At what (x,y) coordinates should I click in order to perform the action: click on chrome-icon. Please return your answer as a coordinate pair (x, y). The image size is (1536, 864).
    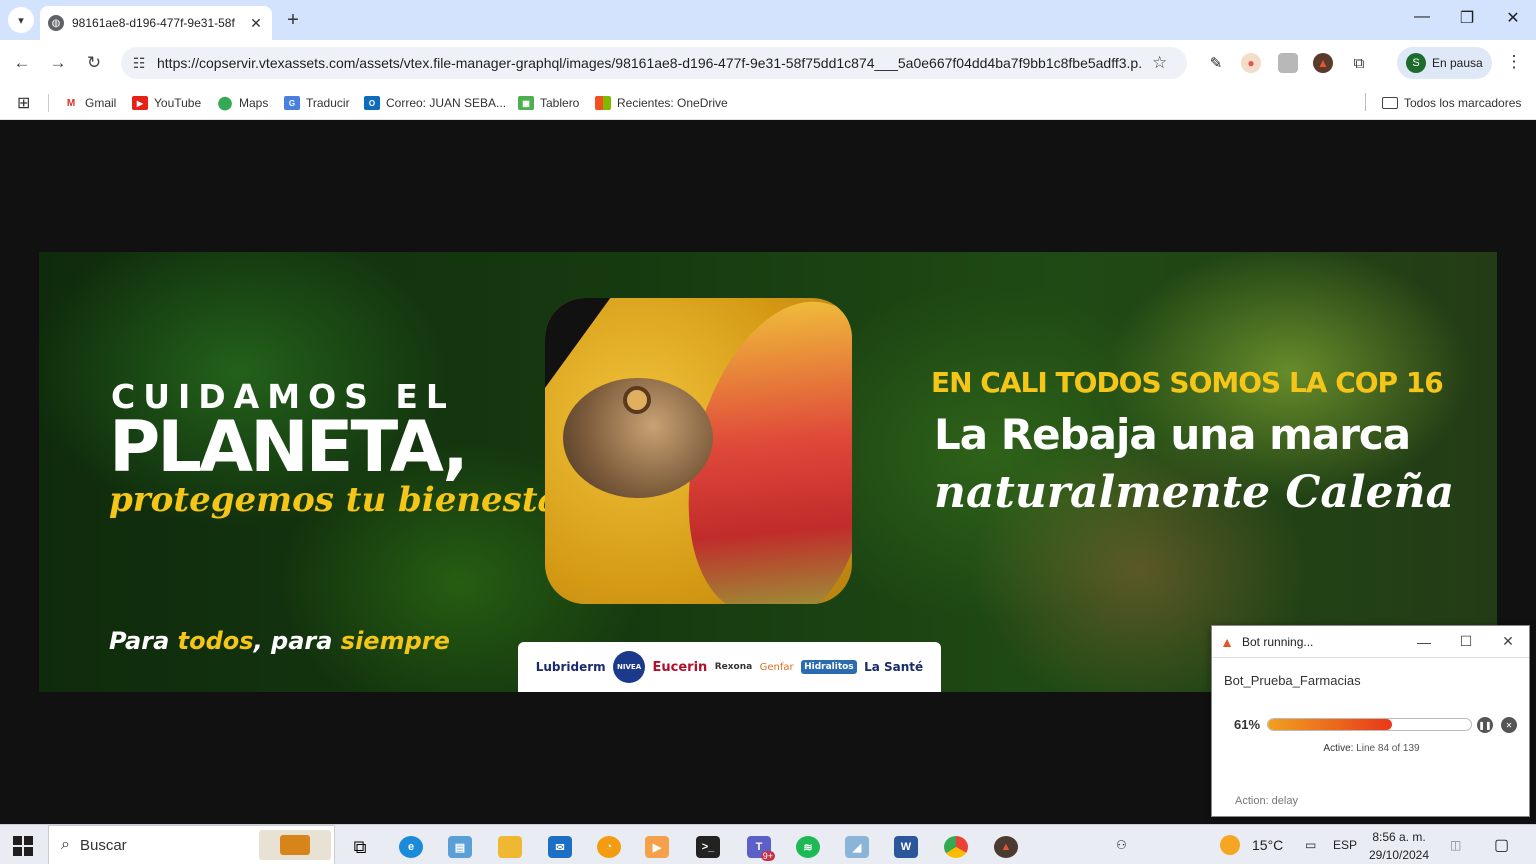
    Looking at the image, I should click on (956, 847).